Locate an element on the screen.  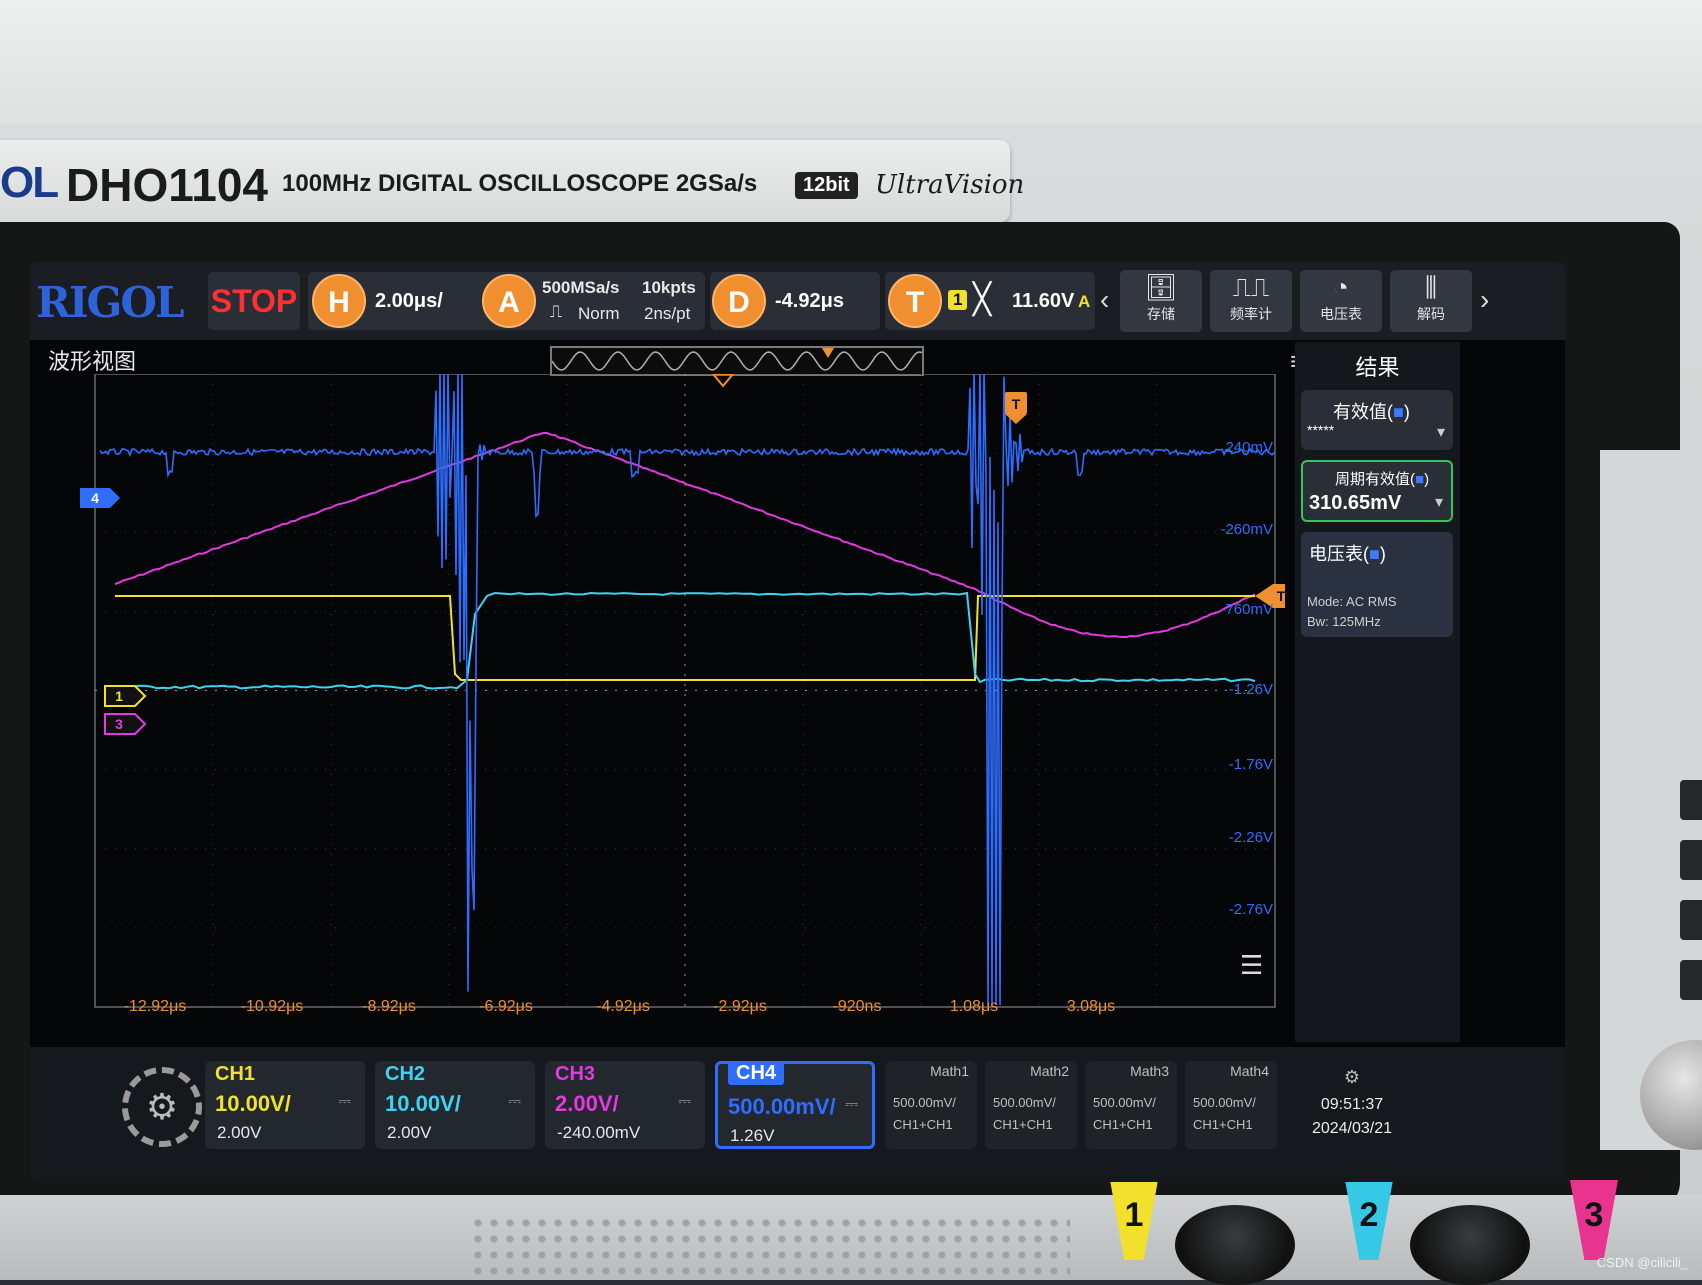
result-card-voltmeter: 电压表(■) Mode: AC RMS Bw: 125MHz is located at coordinates (1377, 584).